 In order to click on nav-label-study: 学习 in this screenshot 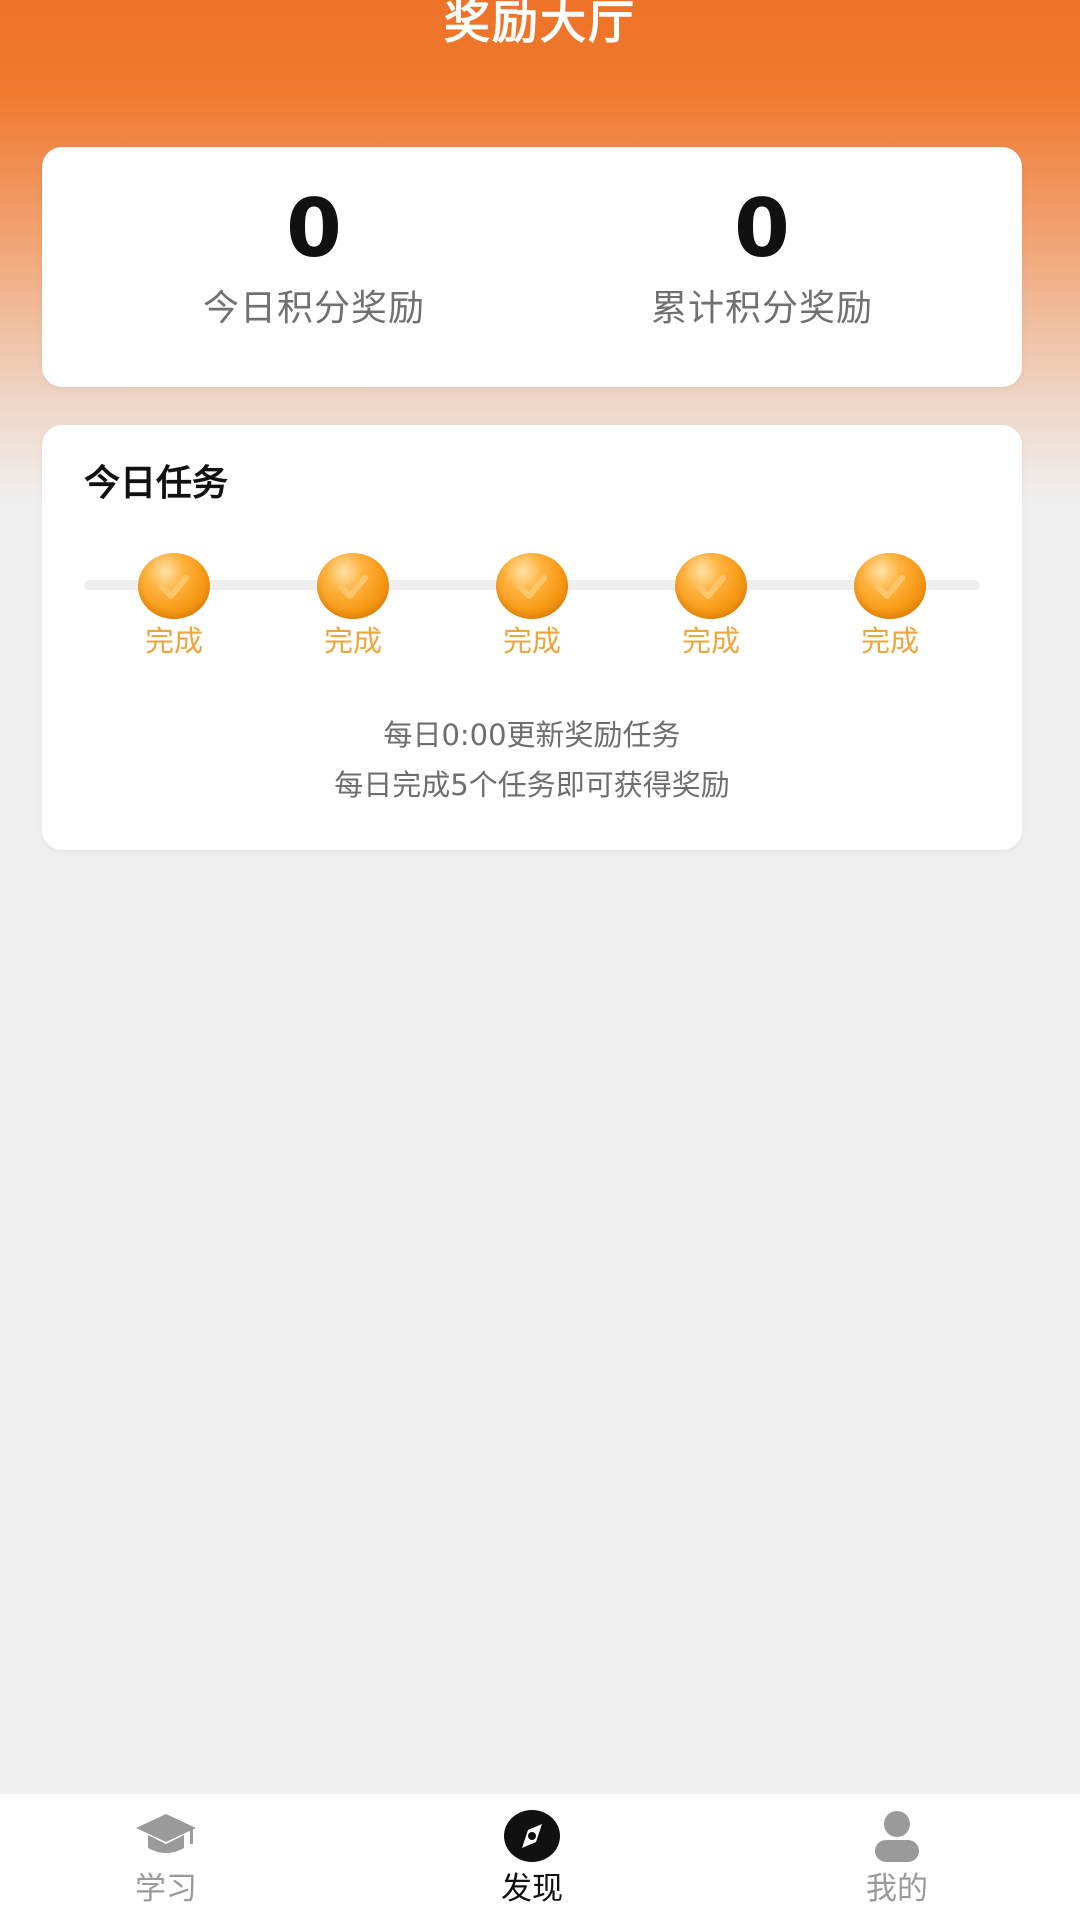, I will do `click(166, 1889)`.